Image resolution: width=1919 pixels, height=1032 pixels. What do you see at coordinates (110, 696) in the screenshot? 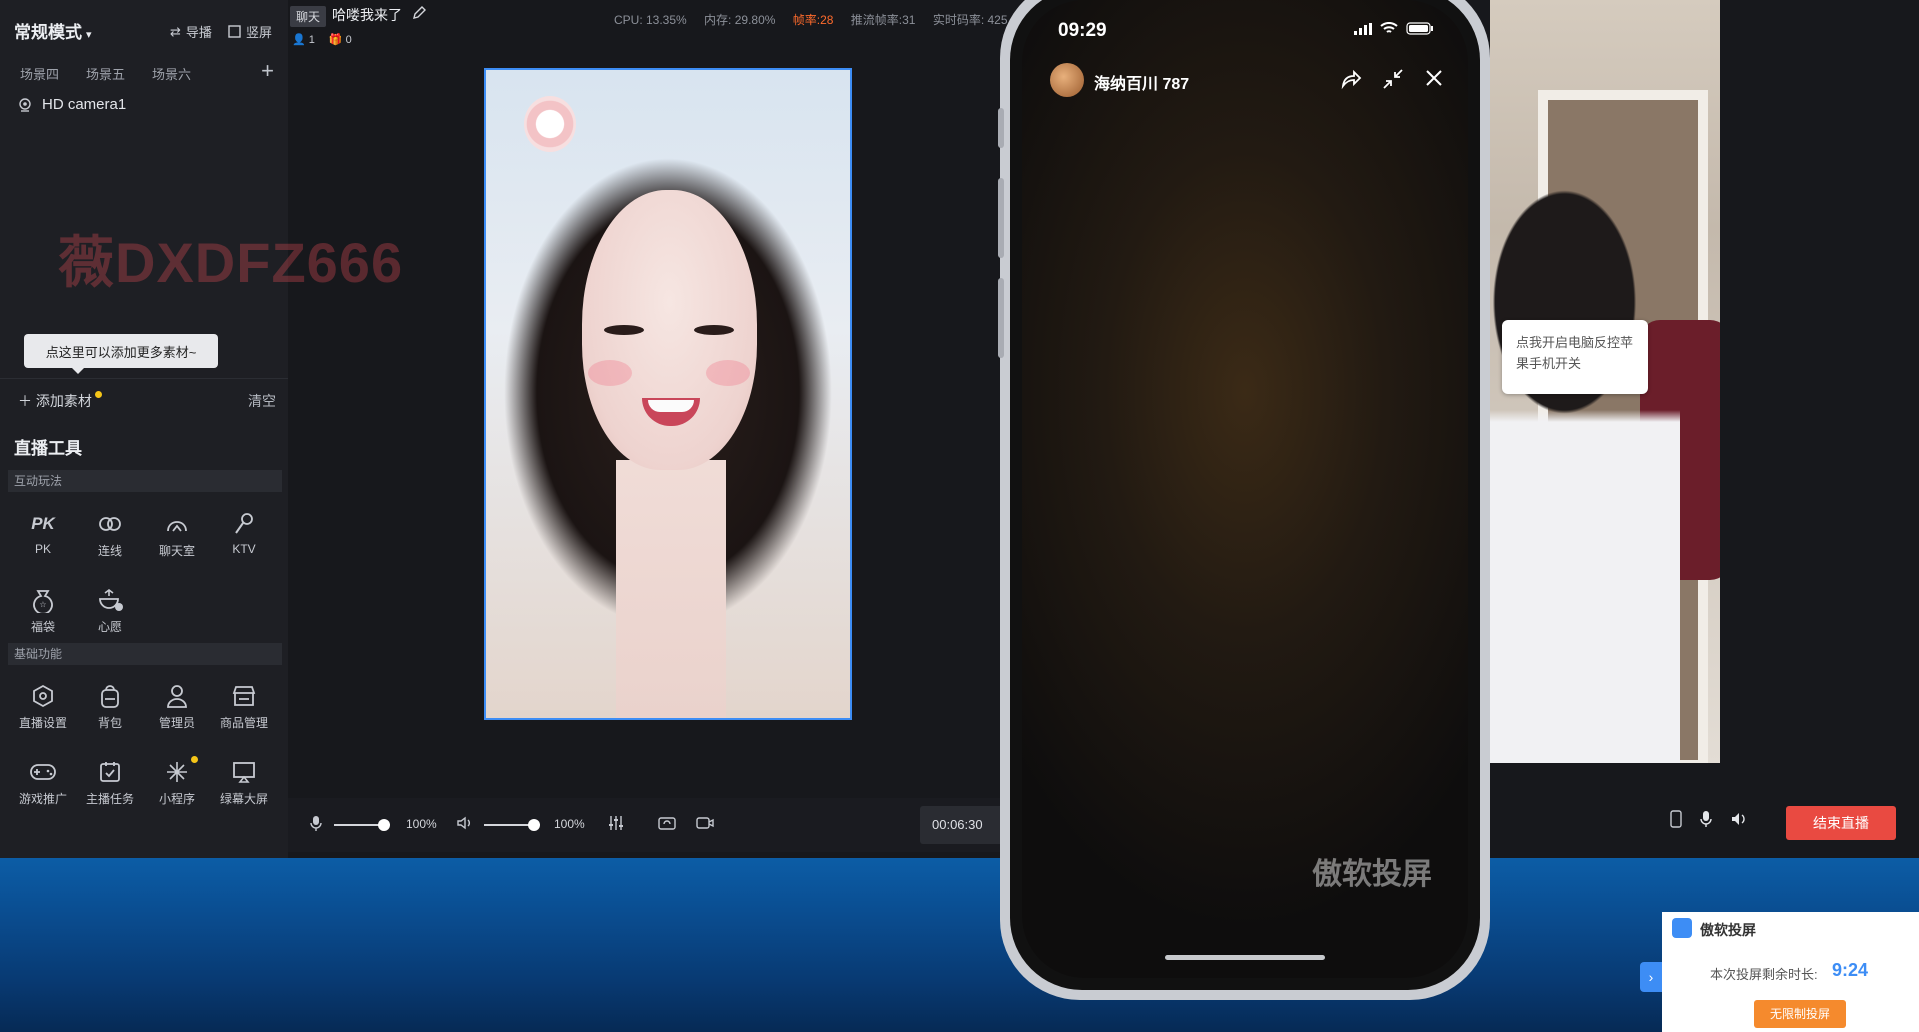
I see `backpack-icon` at bounding box center [110, 696].